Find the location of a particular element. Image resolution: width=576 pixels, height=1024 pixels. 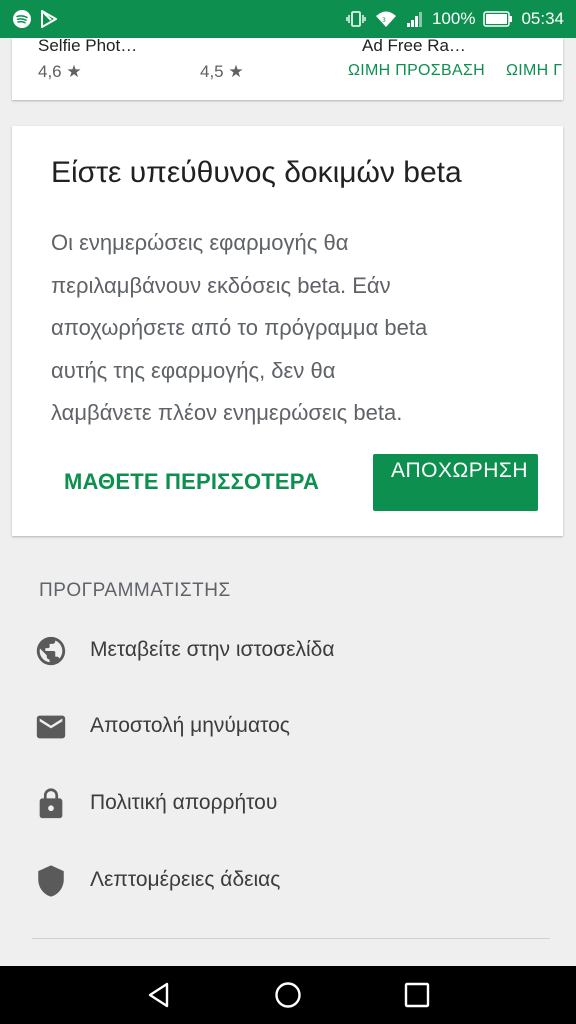

developer-item-label: Μεταβείτε στην ιστοσελίδα is located at coordinates (212, 649).